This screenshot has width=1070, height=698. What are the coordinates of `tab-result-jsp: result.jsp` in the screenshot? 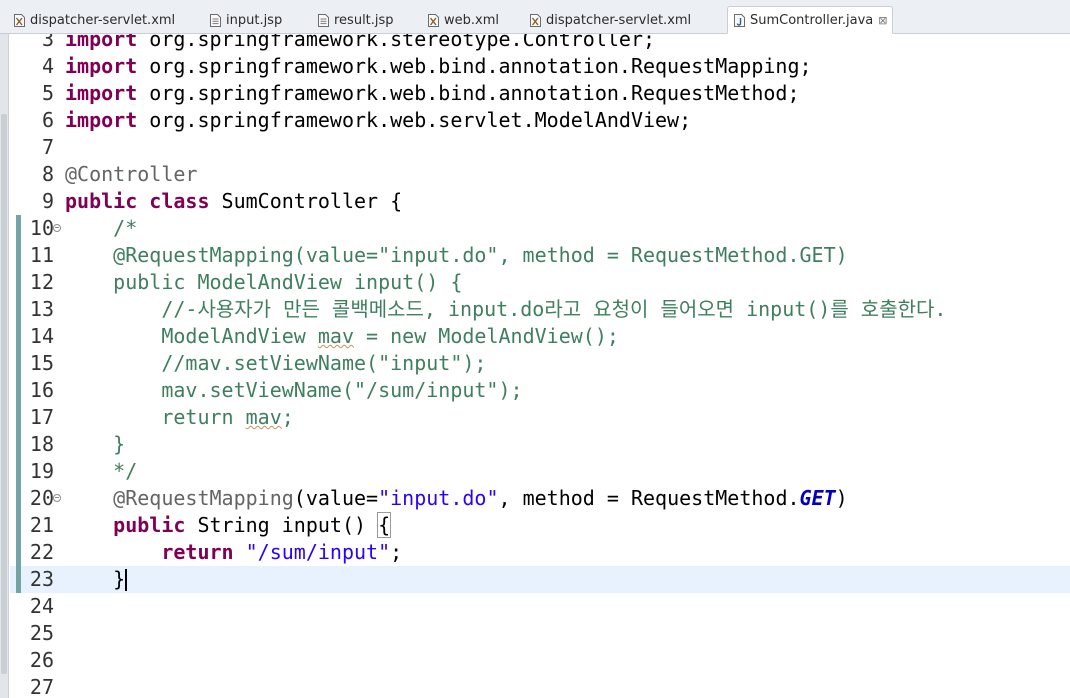 It's located at (356, 20).